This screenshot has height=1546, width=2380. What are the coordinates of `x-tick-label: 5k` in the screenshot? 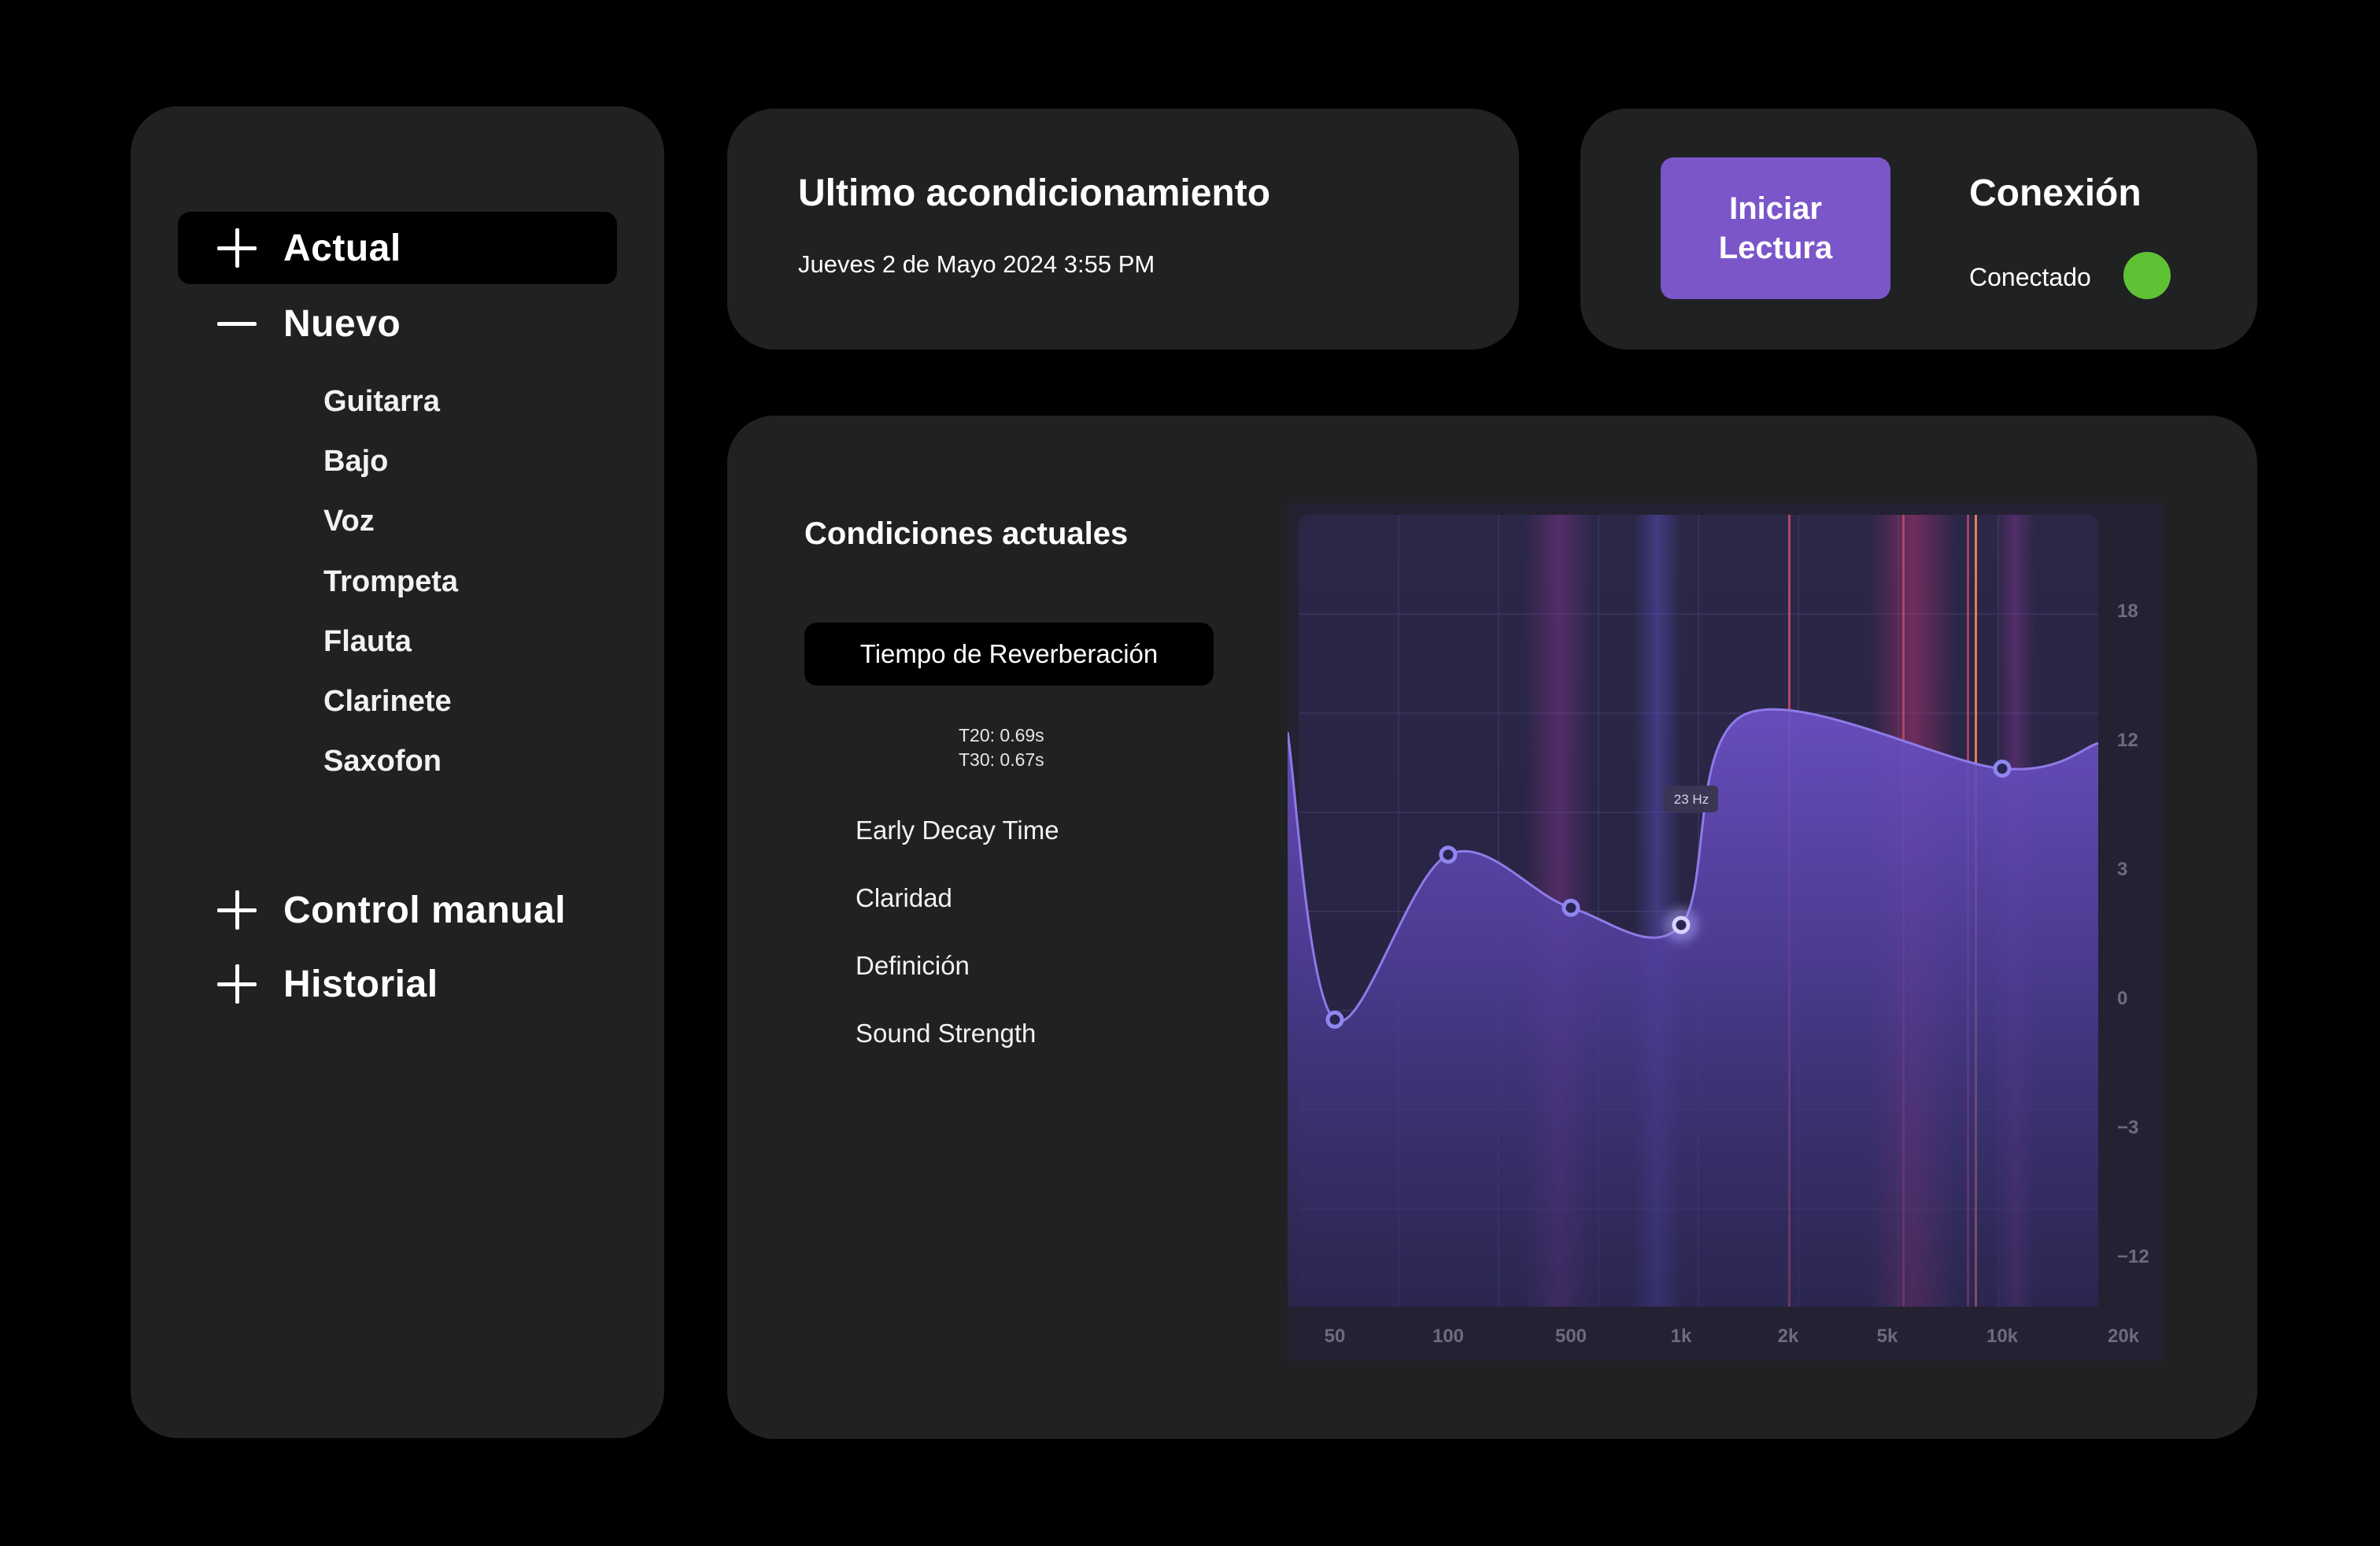 It's located at (1887, 1336).